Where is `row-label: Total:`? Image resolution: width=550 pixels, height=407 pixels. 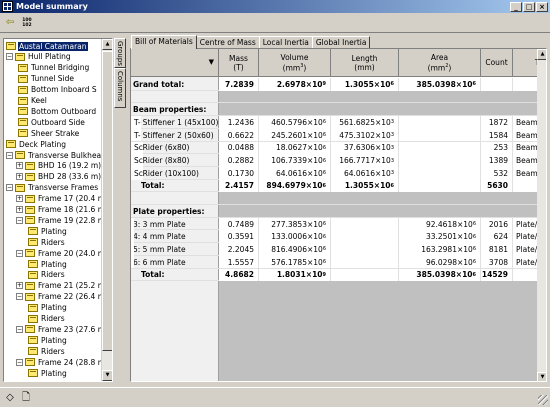
row-label: Total: is located at coordinates (153, 186).